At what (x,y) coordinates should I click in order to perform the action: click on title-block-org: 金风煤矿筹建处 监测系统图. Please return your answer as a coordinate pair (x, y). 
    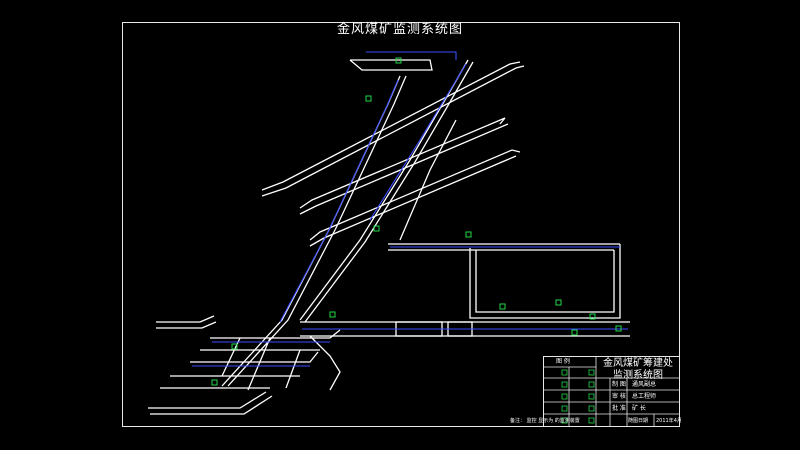
    Looking at the image, I should click on (638, 370).